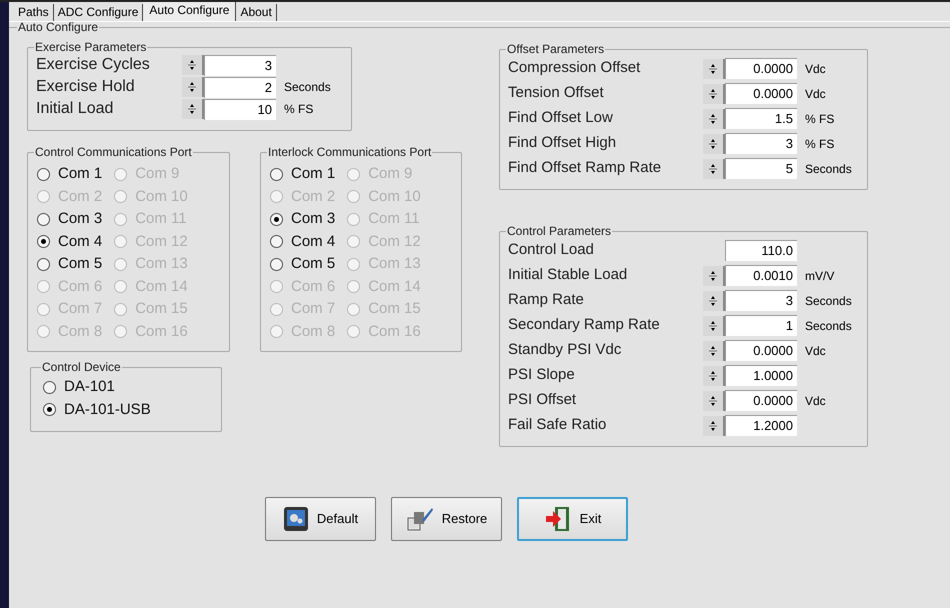  Describe the element at coordinates (58, 27) in the screenshot. I see `group-title: Auto Configure` at that location.